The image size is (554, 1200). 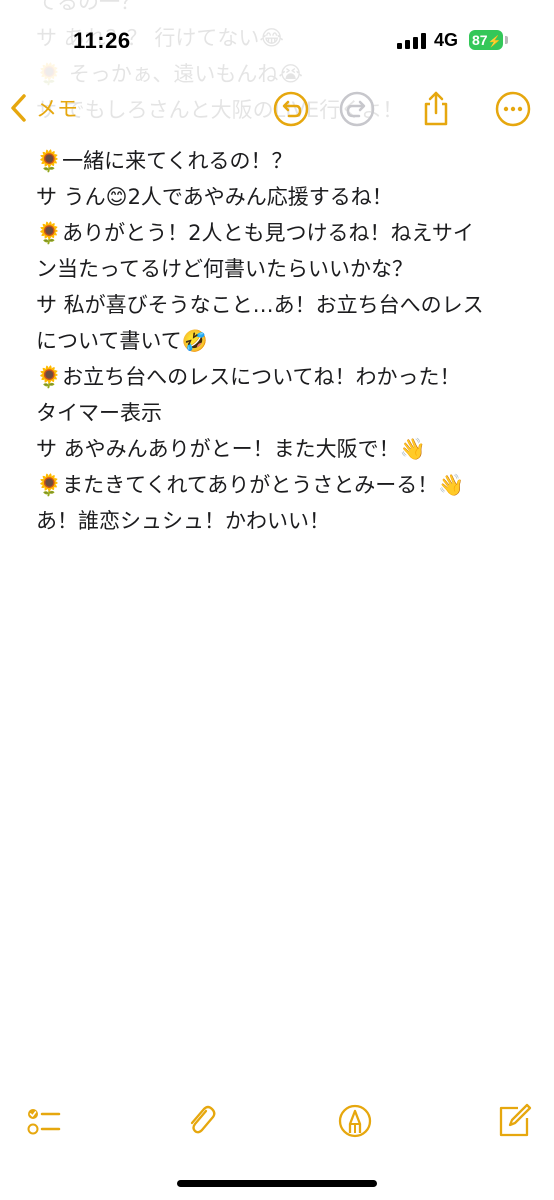 I want to click on note-line: サ うん😊2人であやみん応援するね！, so click(x=214, y=197).